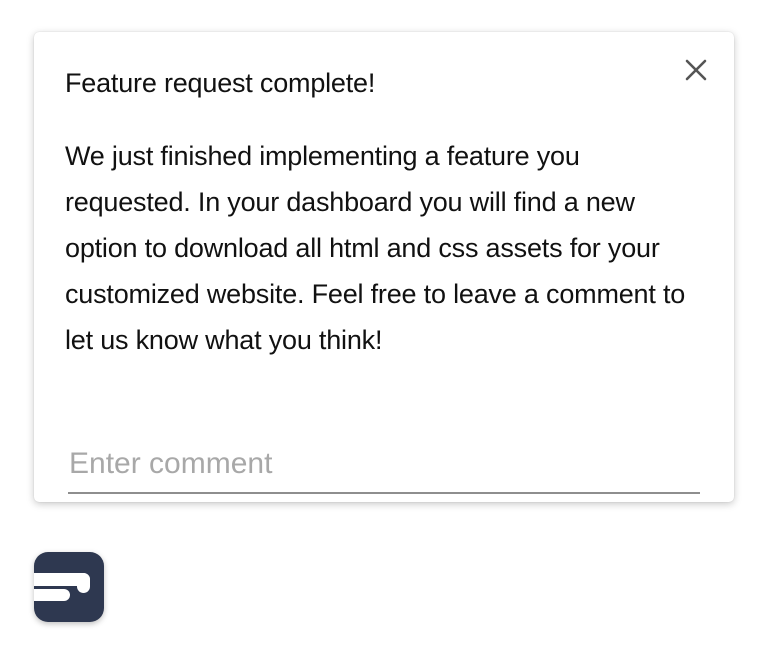 The image size is (780, 652). I want to click on close-icon, so click(696, 70).